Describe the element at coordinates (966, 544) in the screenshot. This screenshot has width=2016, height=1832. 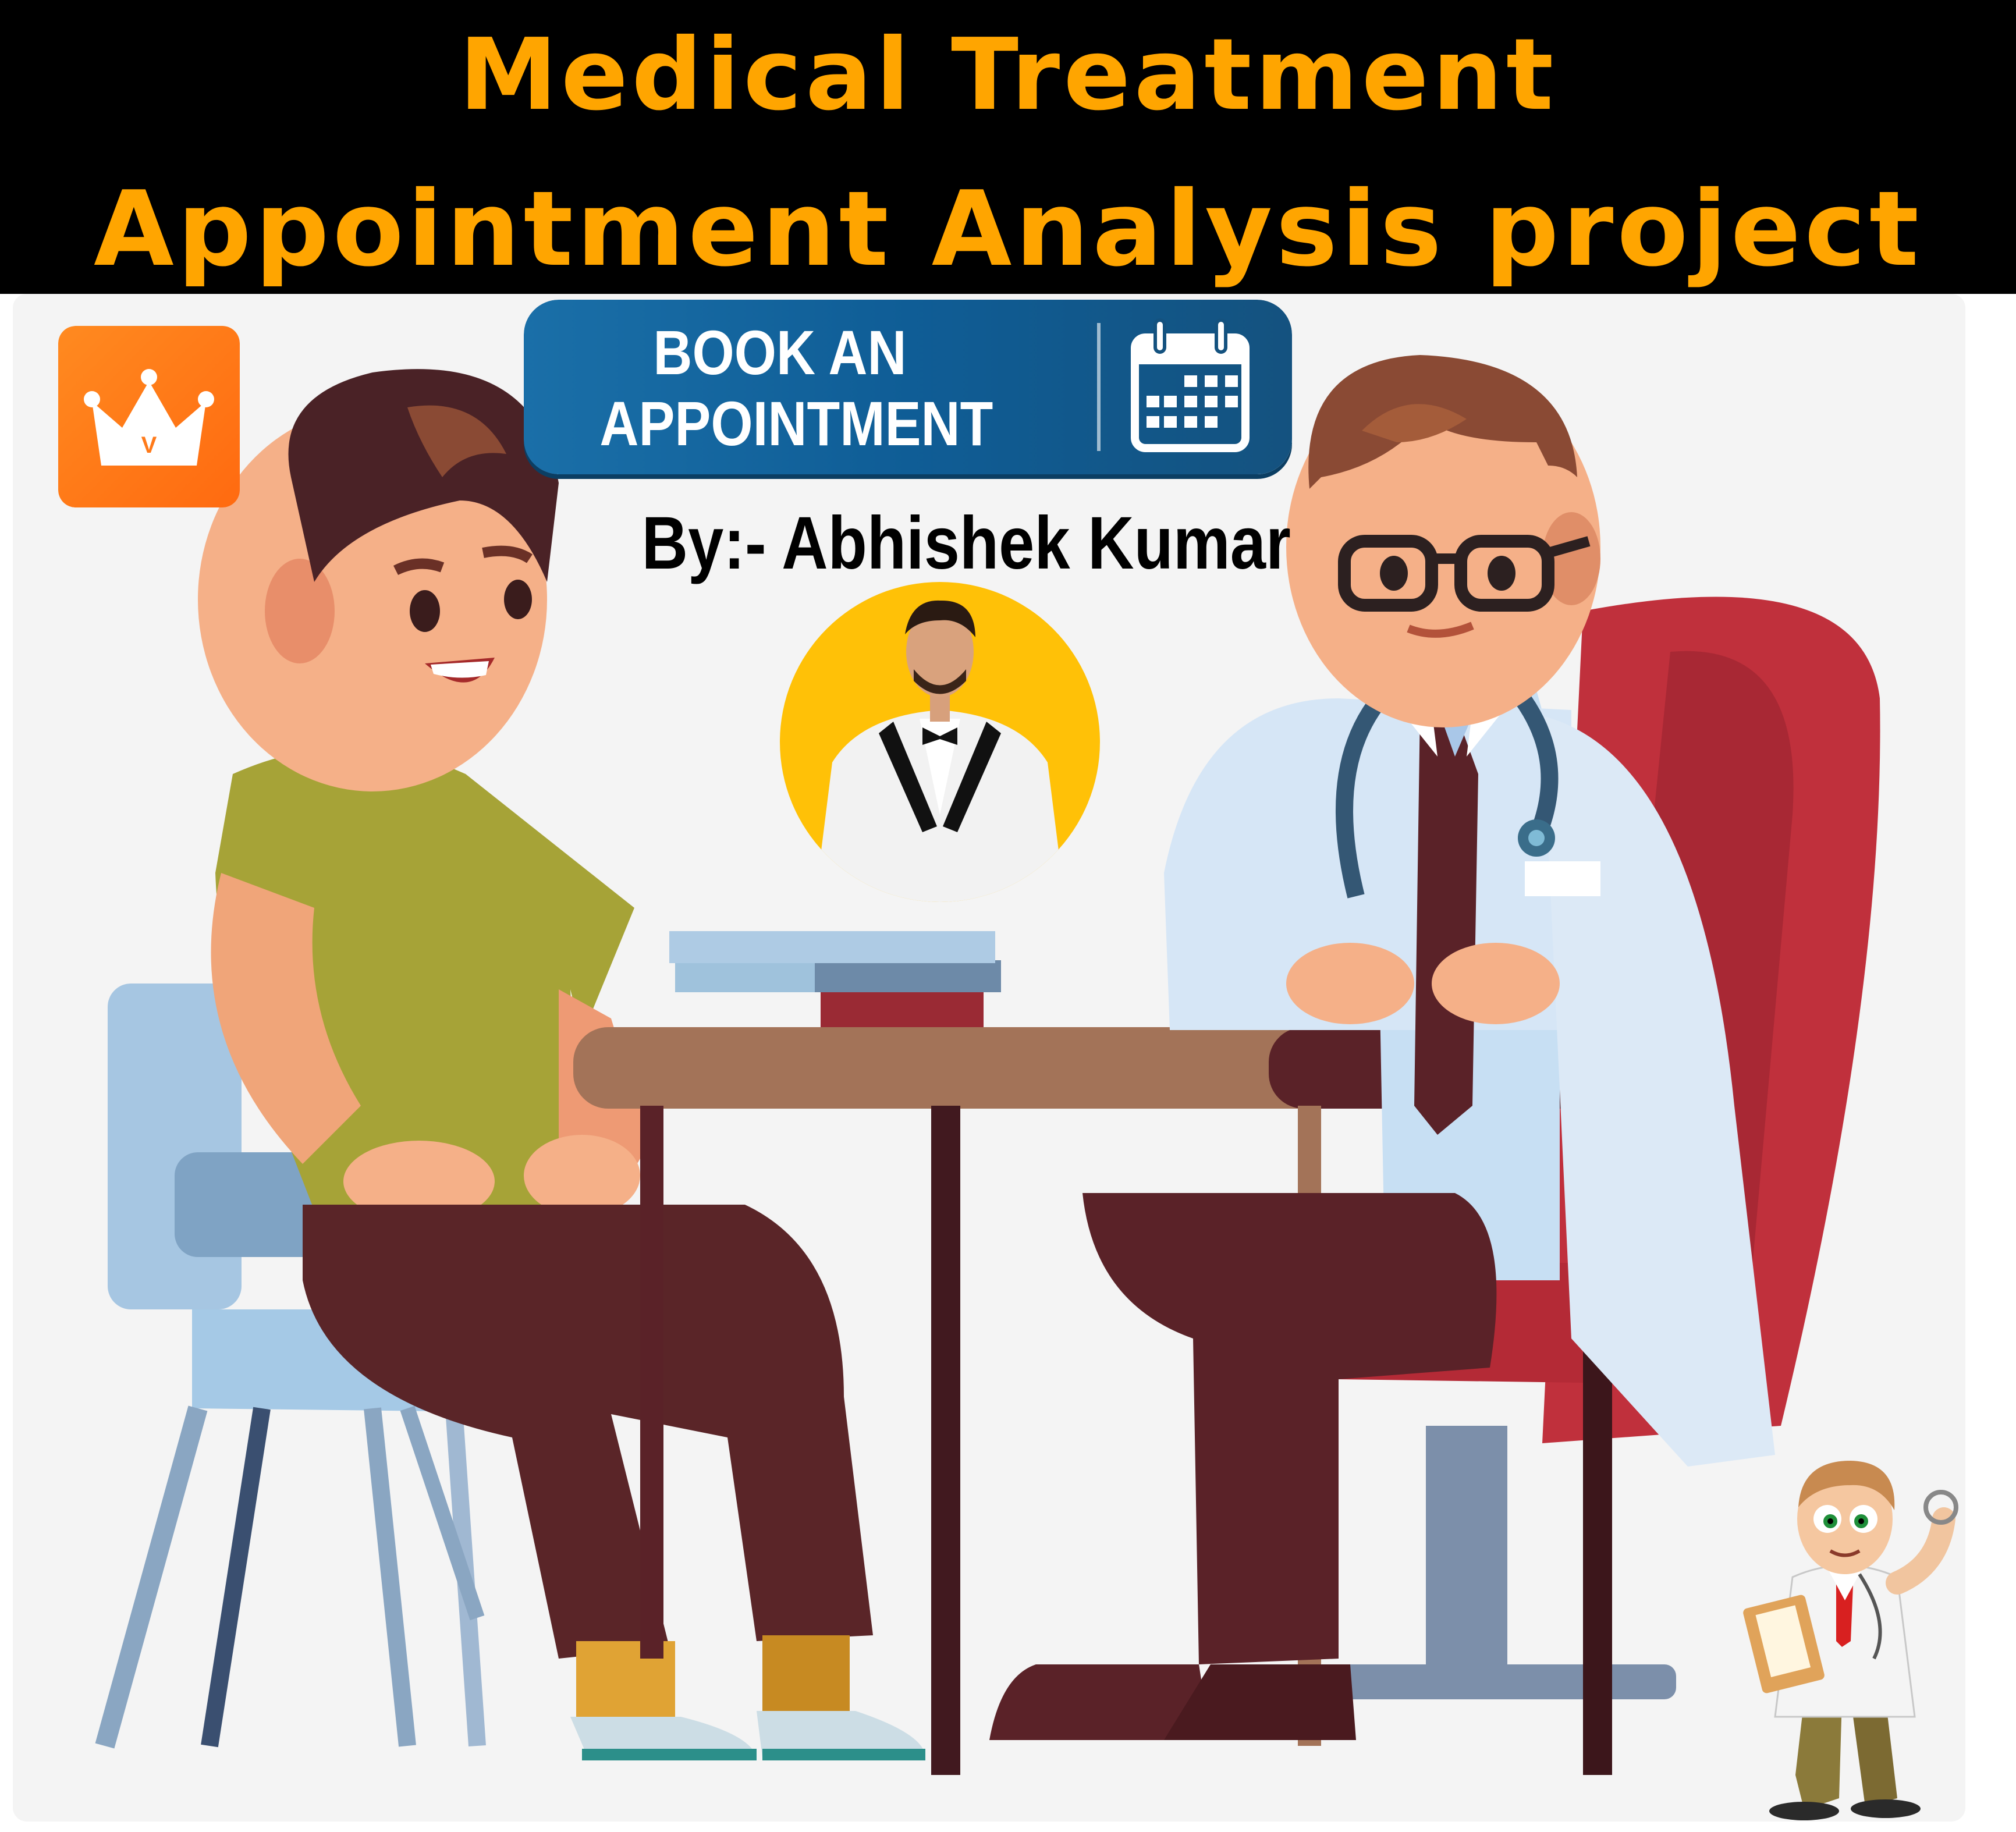
I see `author-byline: By:- Abhishek Kumar` at that location.